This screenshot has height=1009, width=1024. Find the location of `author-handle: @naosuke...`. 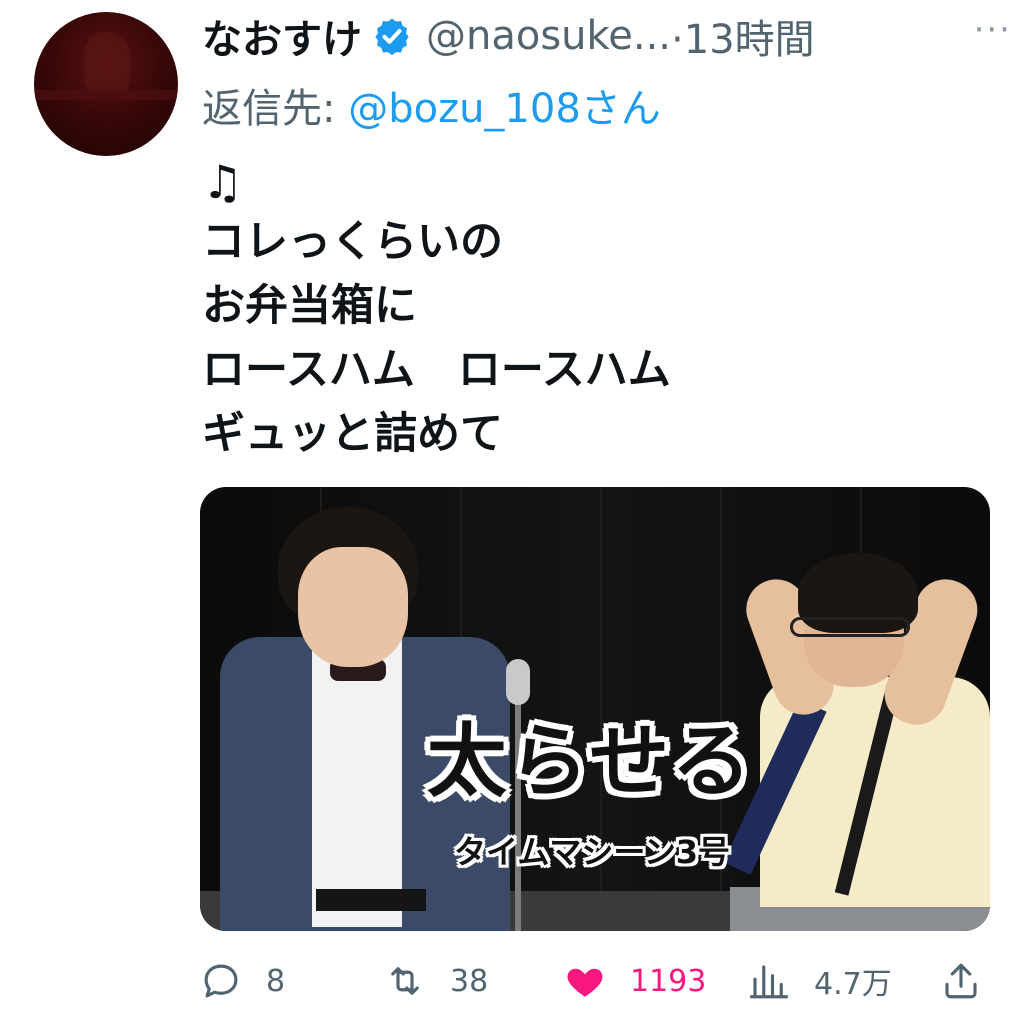

author-handle: @naosuke... is located at coordinates (548, 36).